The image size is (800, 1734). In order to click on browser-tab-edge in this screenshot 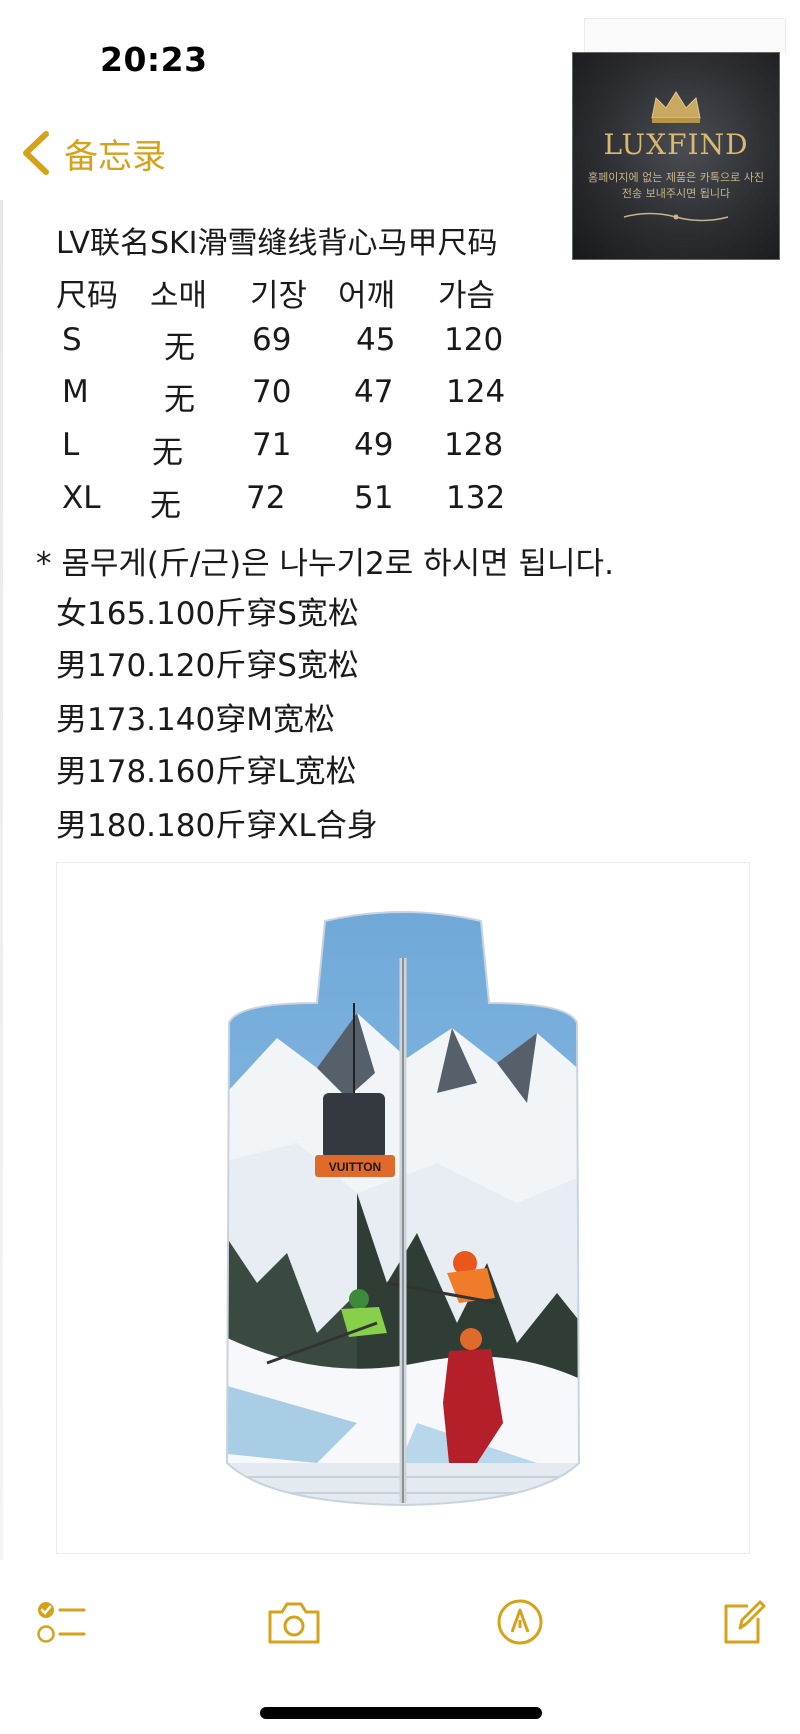, I will do `click(685, 35)`.